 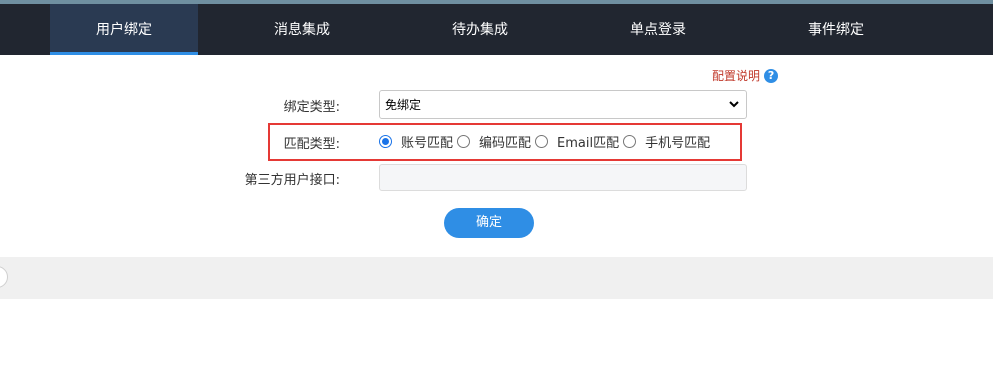 What do you see at coordinates (480, 29) in the screenshot?
I see `tab-todo-integration: 待办集成` at bounding box center [480, 29].